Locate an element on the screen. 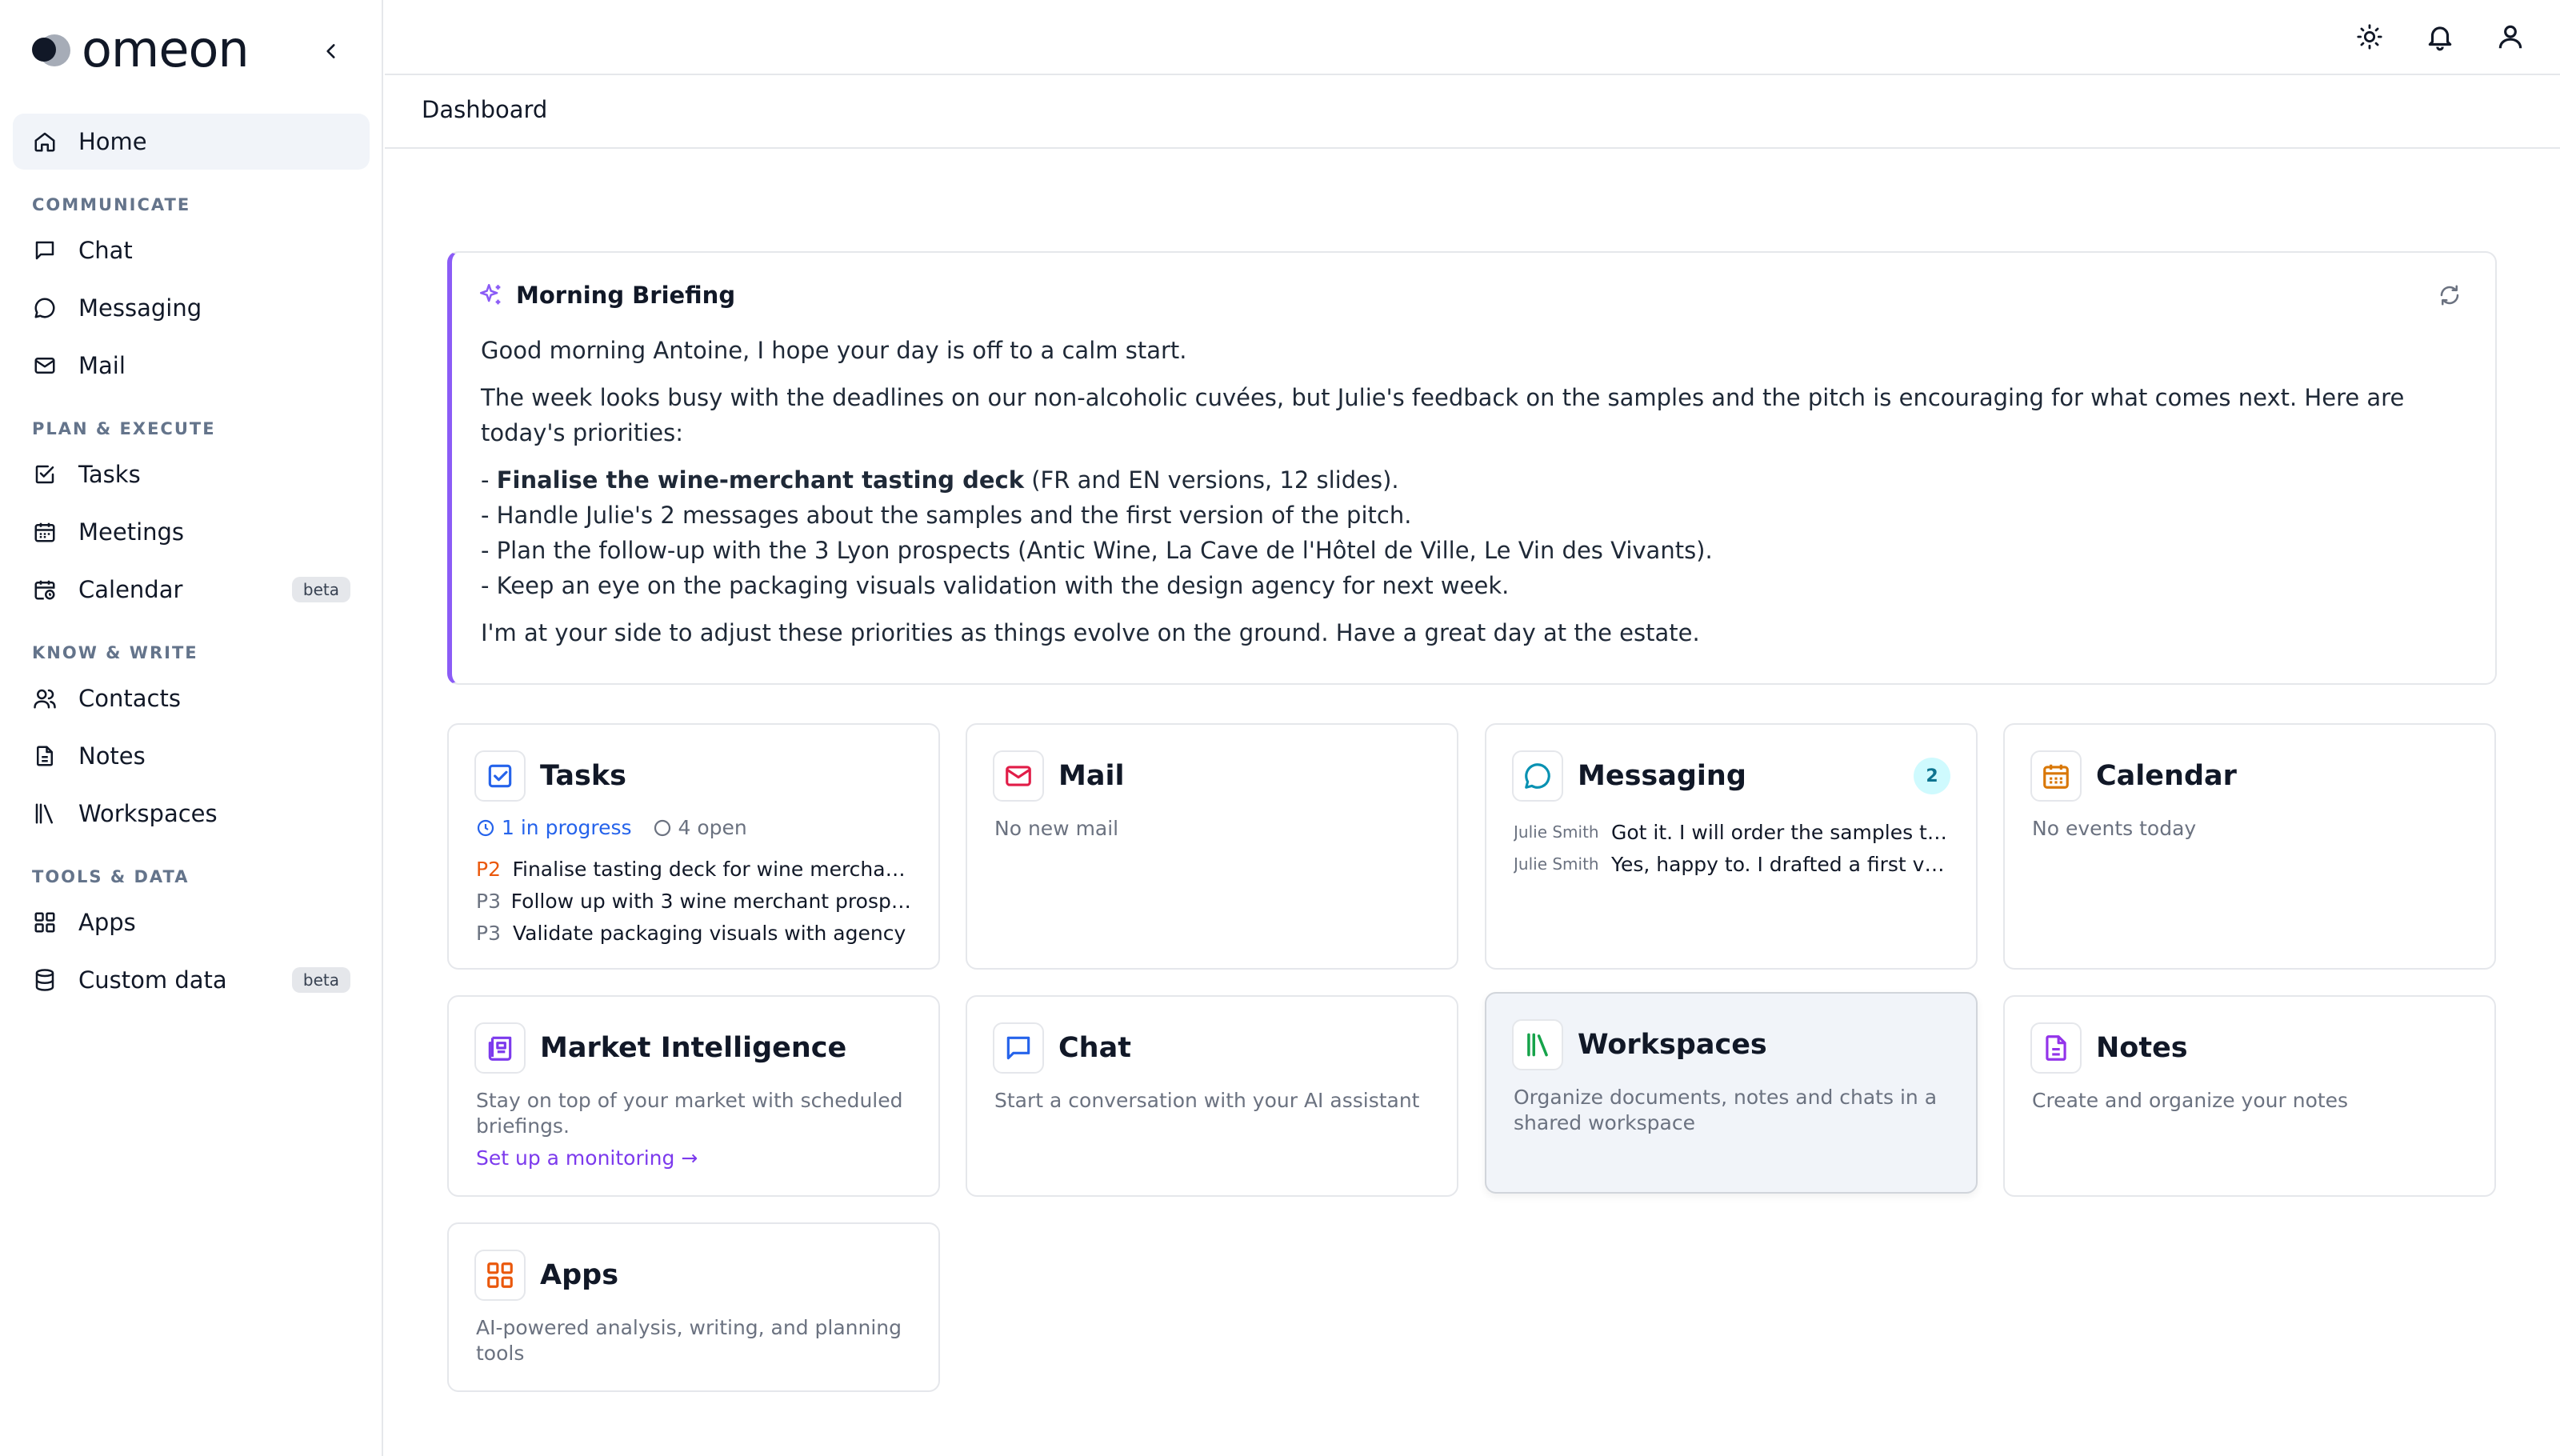  card-header: Market Intelligence is located at coordinates (693, 1048).